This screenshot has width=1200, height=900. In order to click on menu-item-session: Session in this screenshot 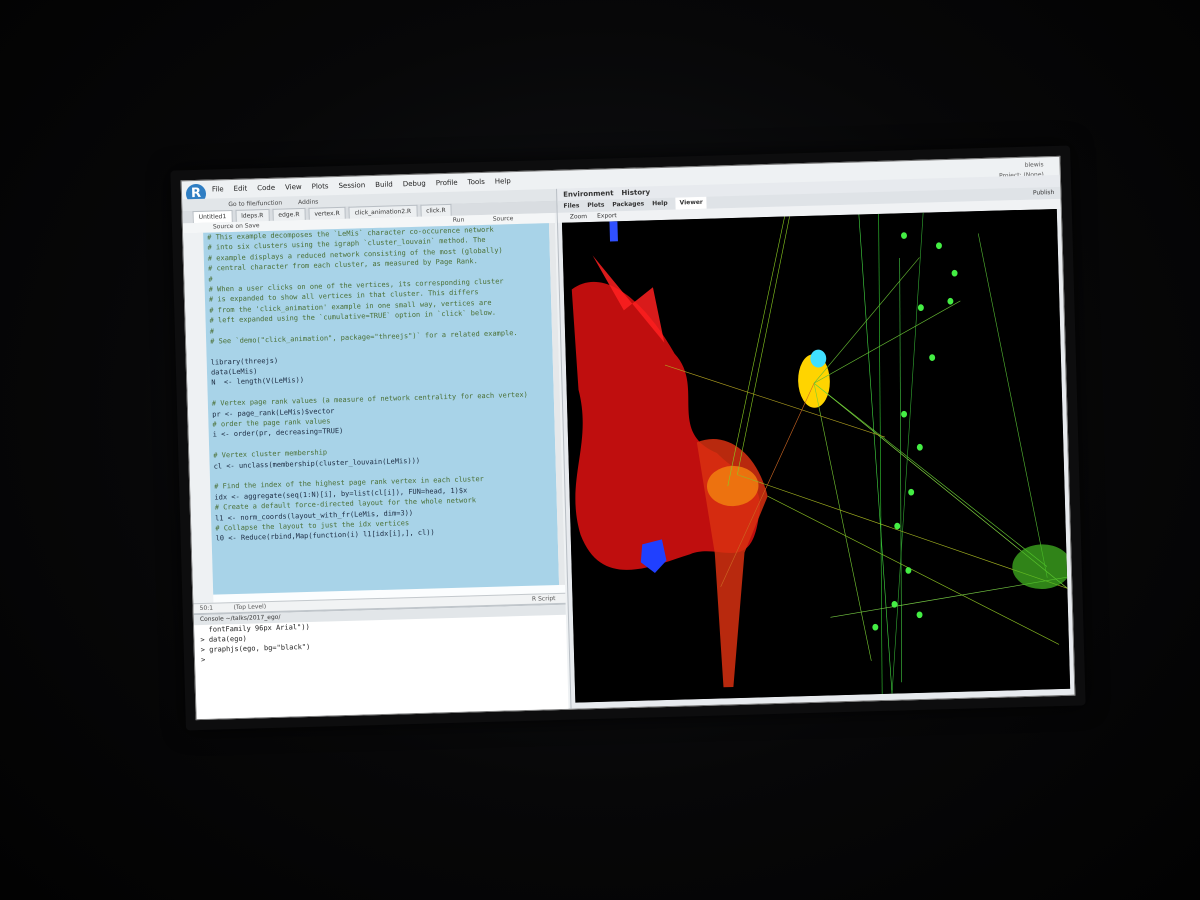, I will do `click(351, 185)`.